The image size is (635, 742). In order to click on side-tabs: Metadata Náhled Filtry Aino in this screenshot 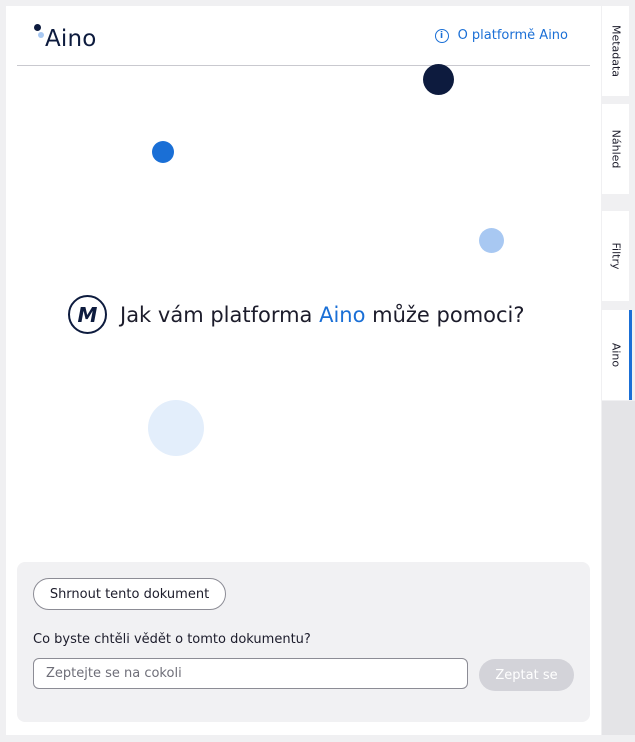, I will do `click(618, 370)`.